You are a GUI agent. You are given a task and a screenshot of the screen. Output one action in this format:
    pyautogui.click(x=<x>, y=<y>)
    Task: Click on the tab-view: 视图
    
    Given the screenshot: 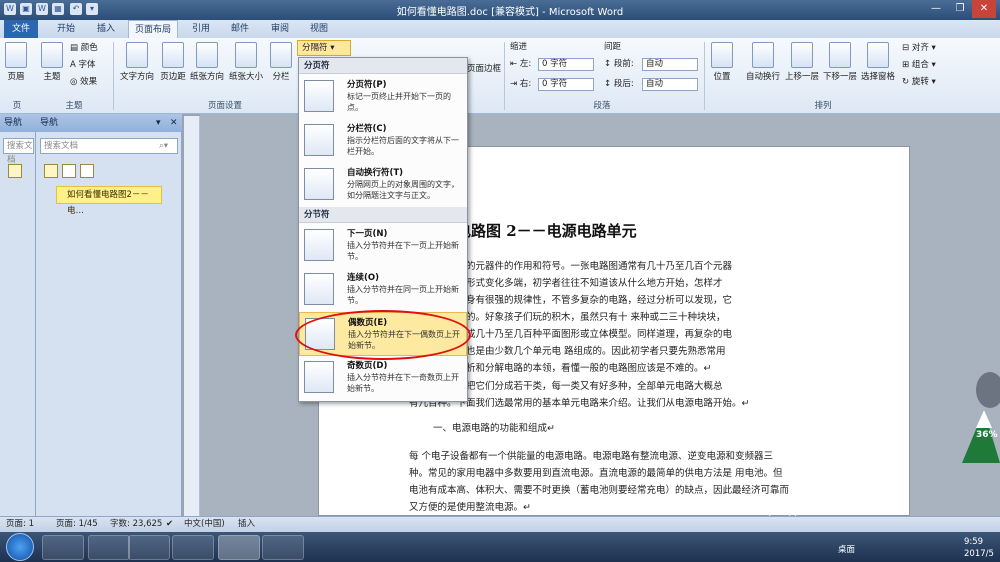 What is the action you would take?
    pyautogui.click(x=319, y=29)
    